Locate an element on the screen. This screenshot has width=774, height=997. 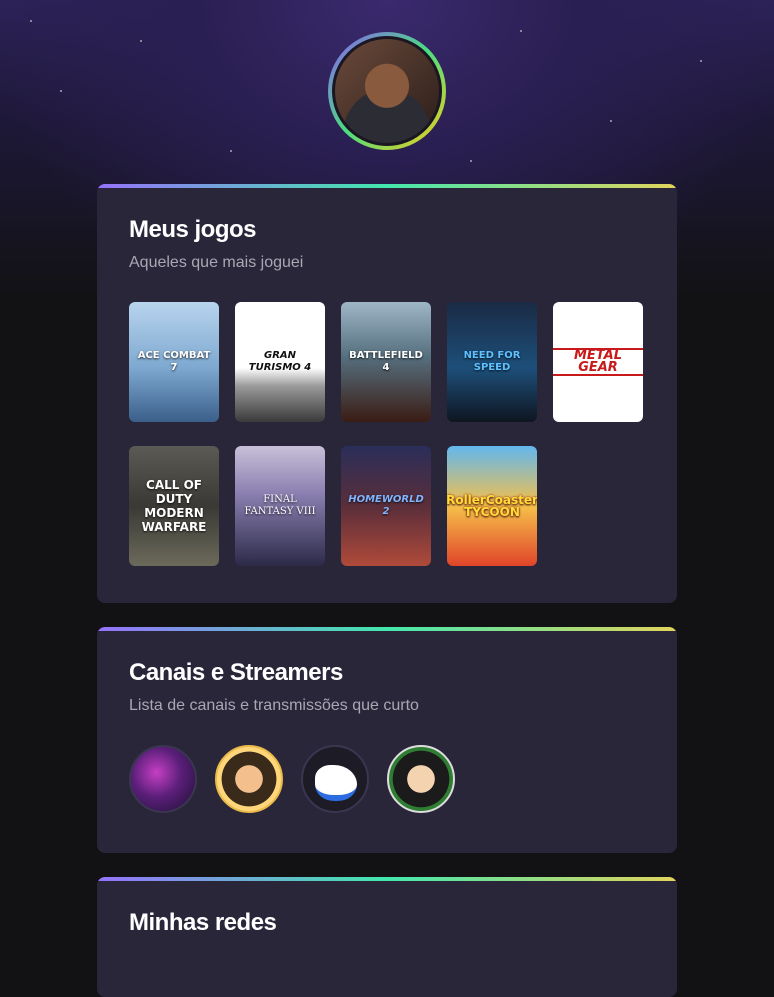
game-title: GRAN TURISMO 4 is located at coordinates (280, 361).